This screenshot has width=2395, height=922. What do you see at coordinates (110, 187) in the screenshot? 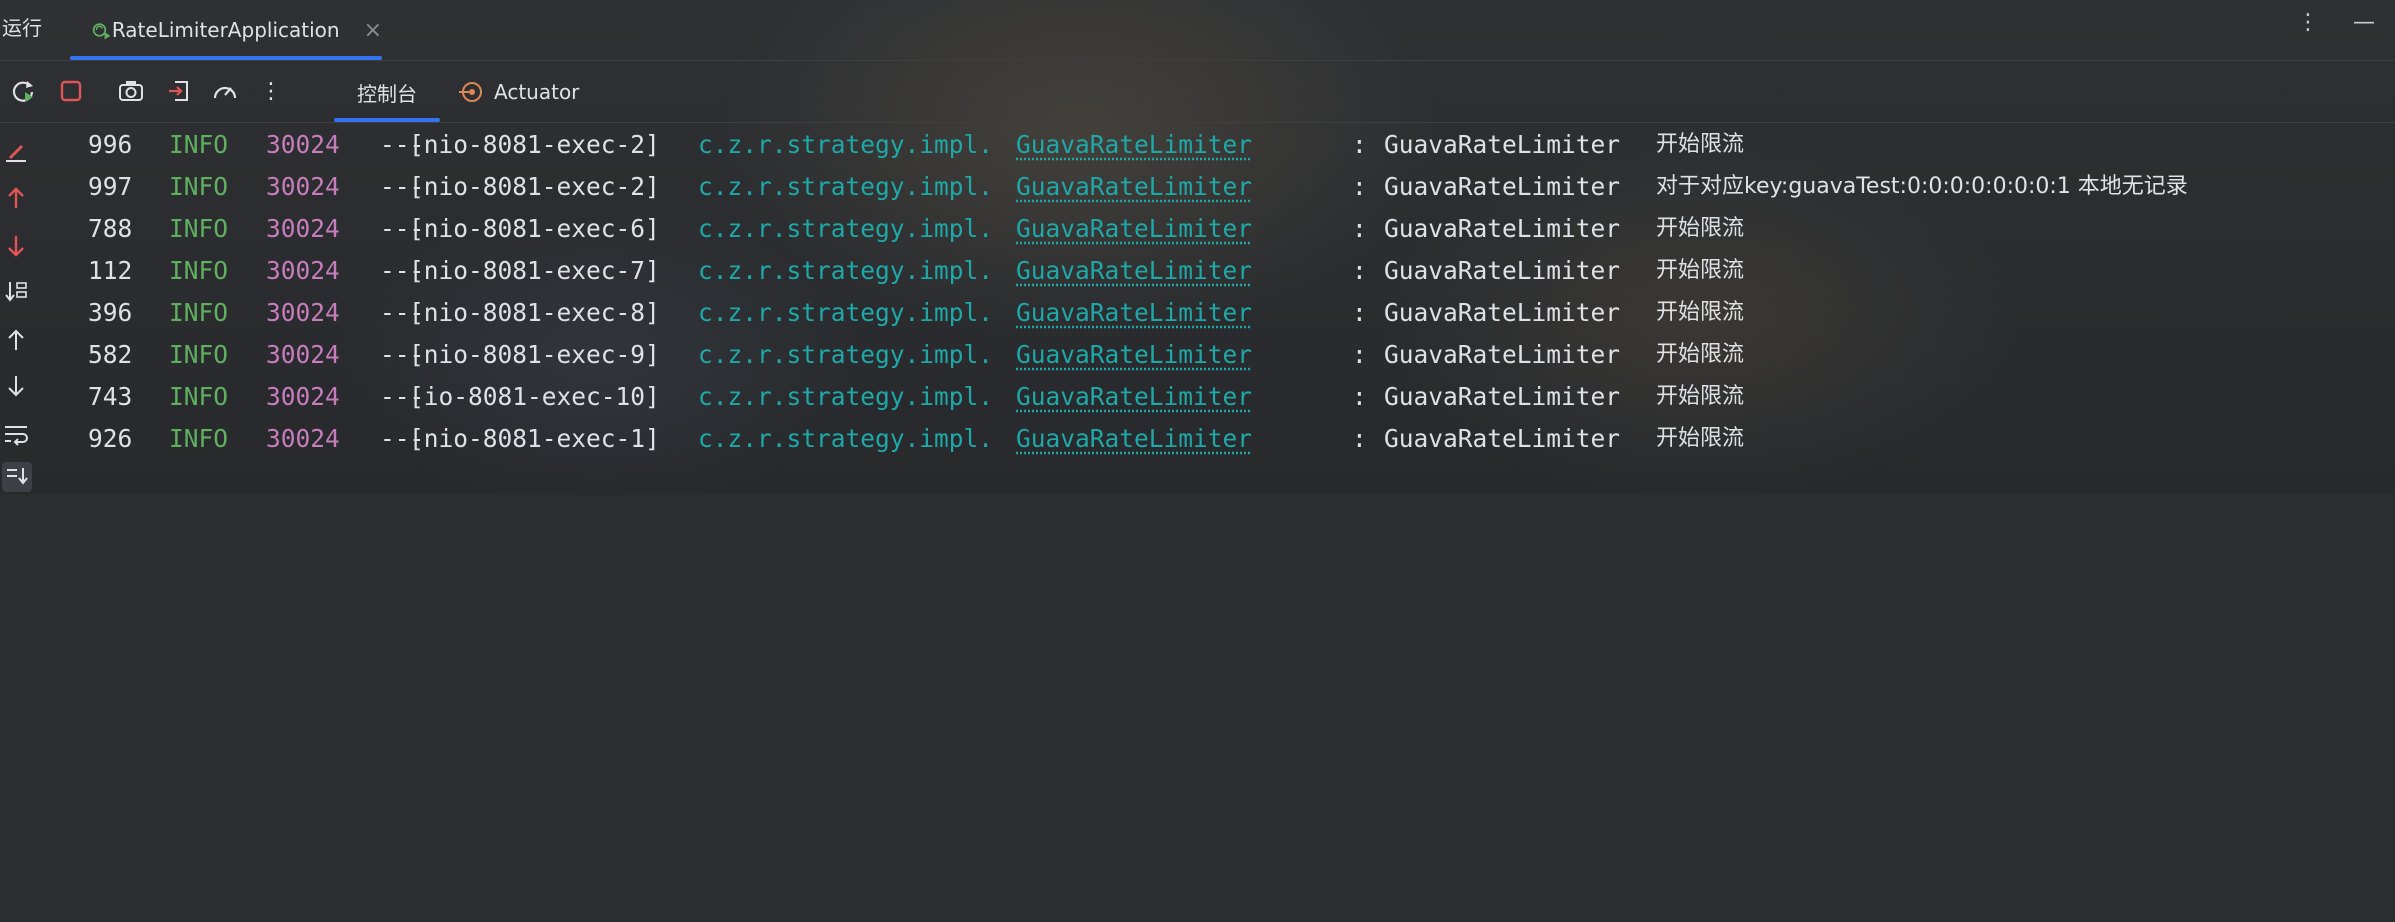
I see `log-line-number: 997` at bounding box center [110, 187].